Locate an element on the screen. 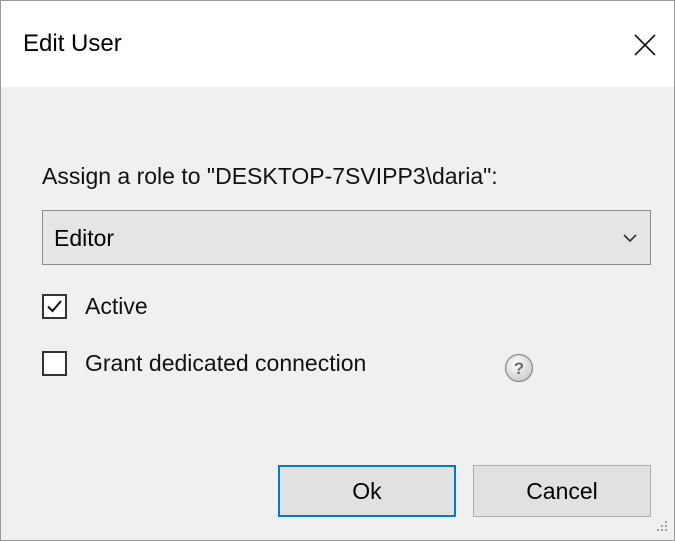 This screenshot has height=541, width=675. question-mark-icon: ? is located at coordinates (519, 368).